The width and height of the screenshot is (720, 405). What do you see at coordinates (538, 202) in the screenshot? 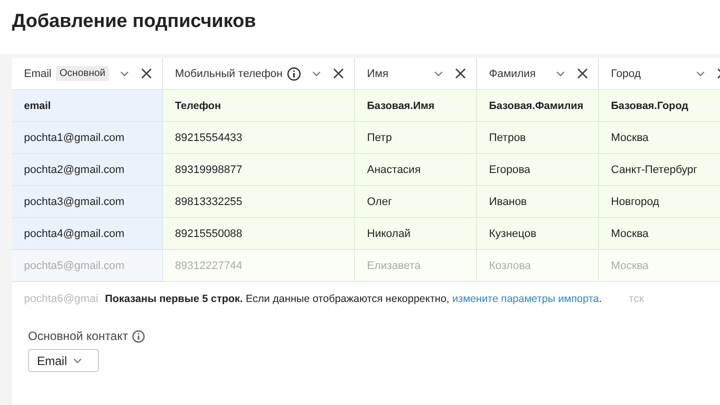
I see `table-cell: Иванов` at bounding box center [538, 202].